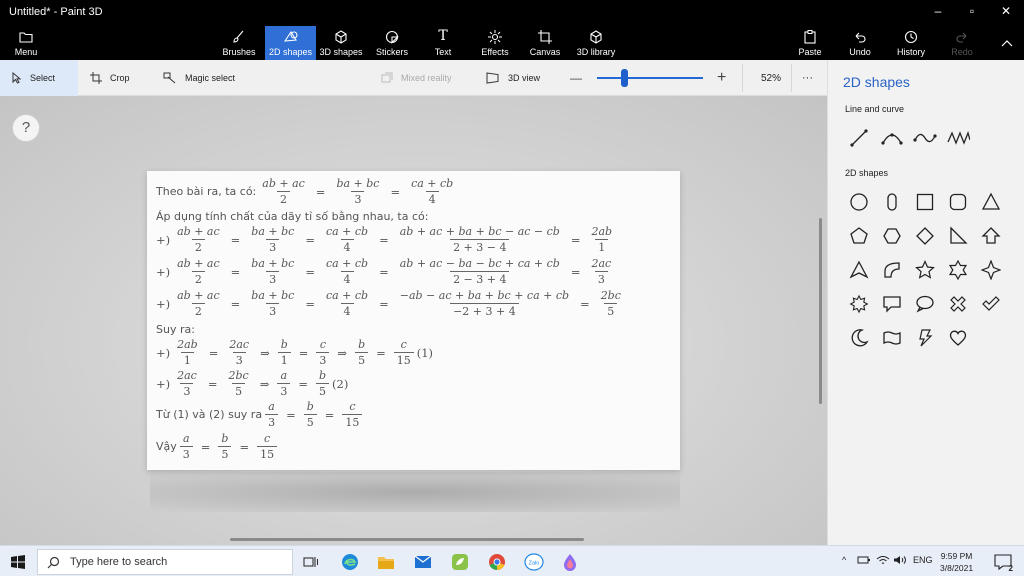 The height and width of the screenshot is (576, 1024). Describe the element at coordinates (958, 236) in the screenshot. I see `right-triangle-shape-icon` at that location.